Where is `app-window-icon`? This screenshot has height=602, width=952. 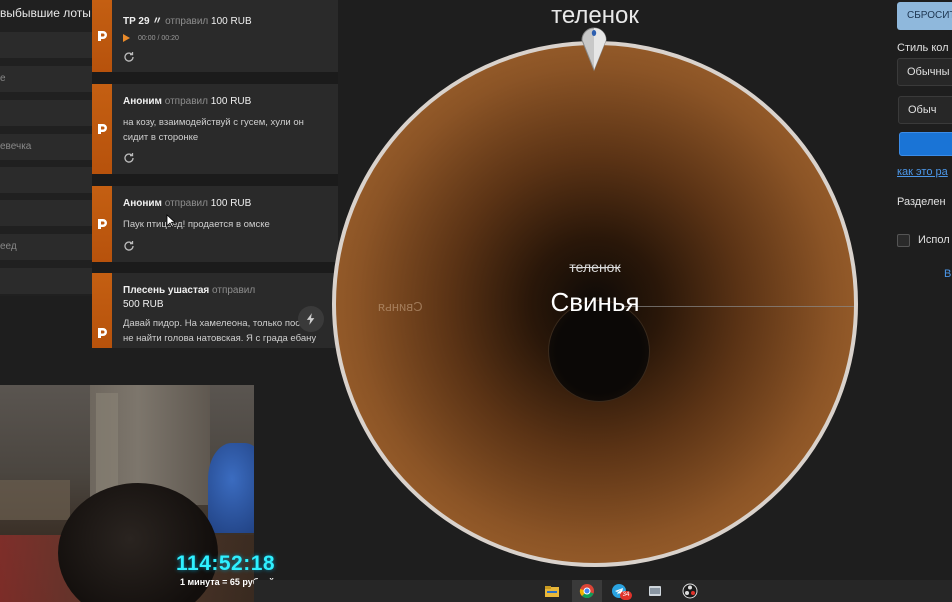 app-window-icon is located at coordinates (655, 591).